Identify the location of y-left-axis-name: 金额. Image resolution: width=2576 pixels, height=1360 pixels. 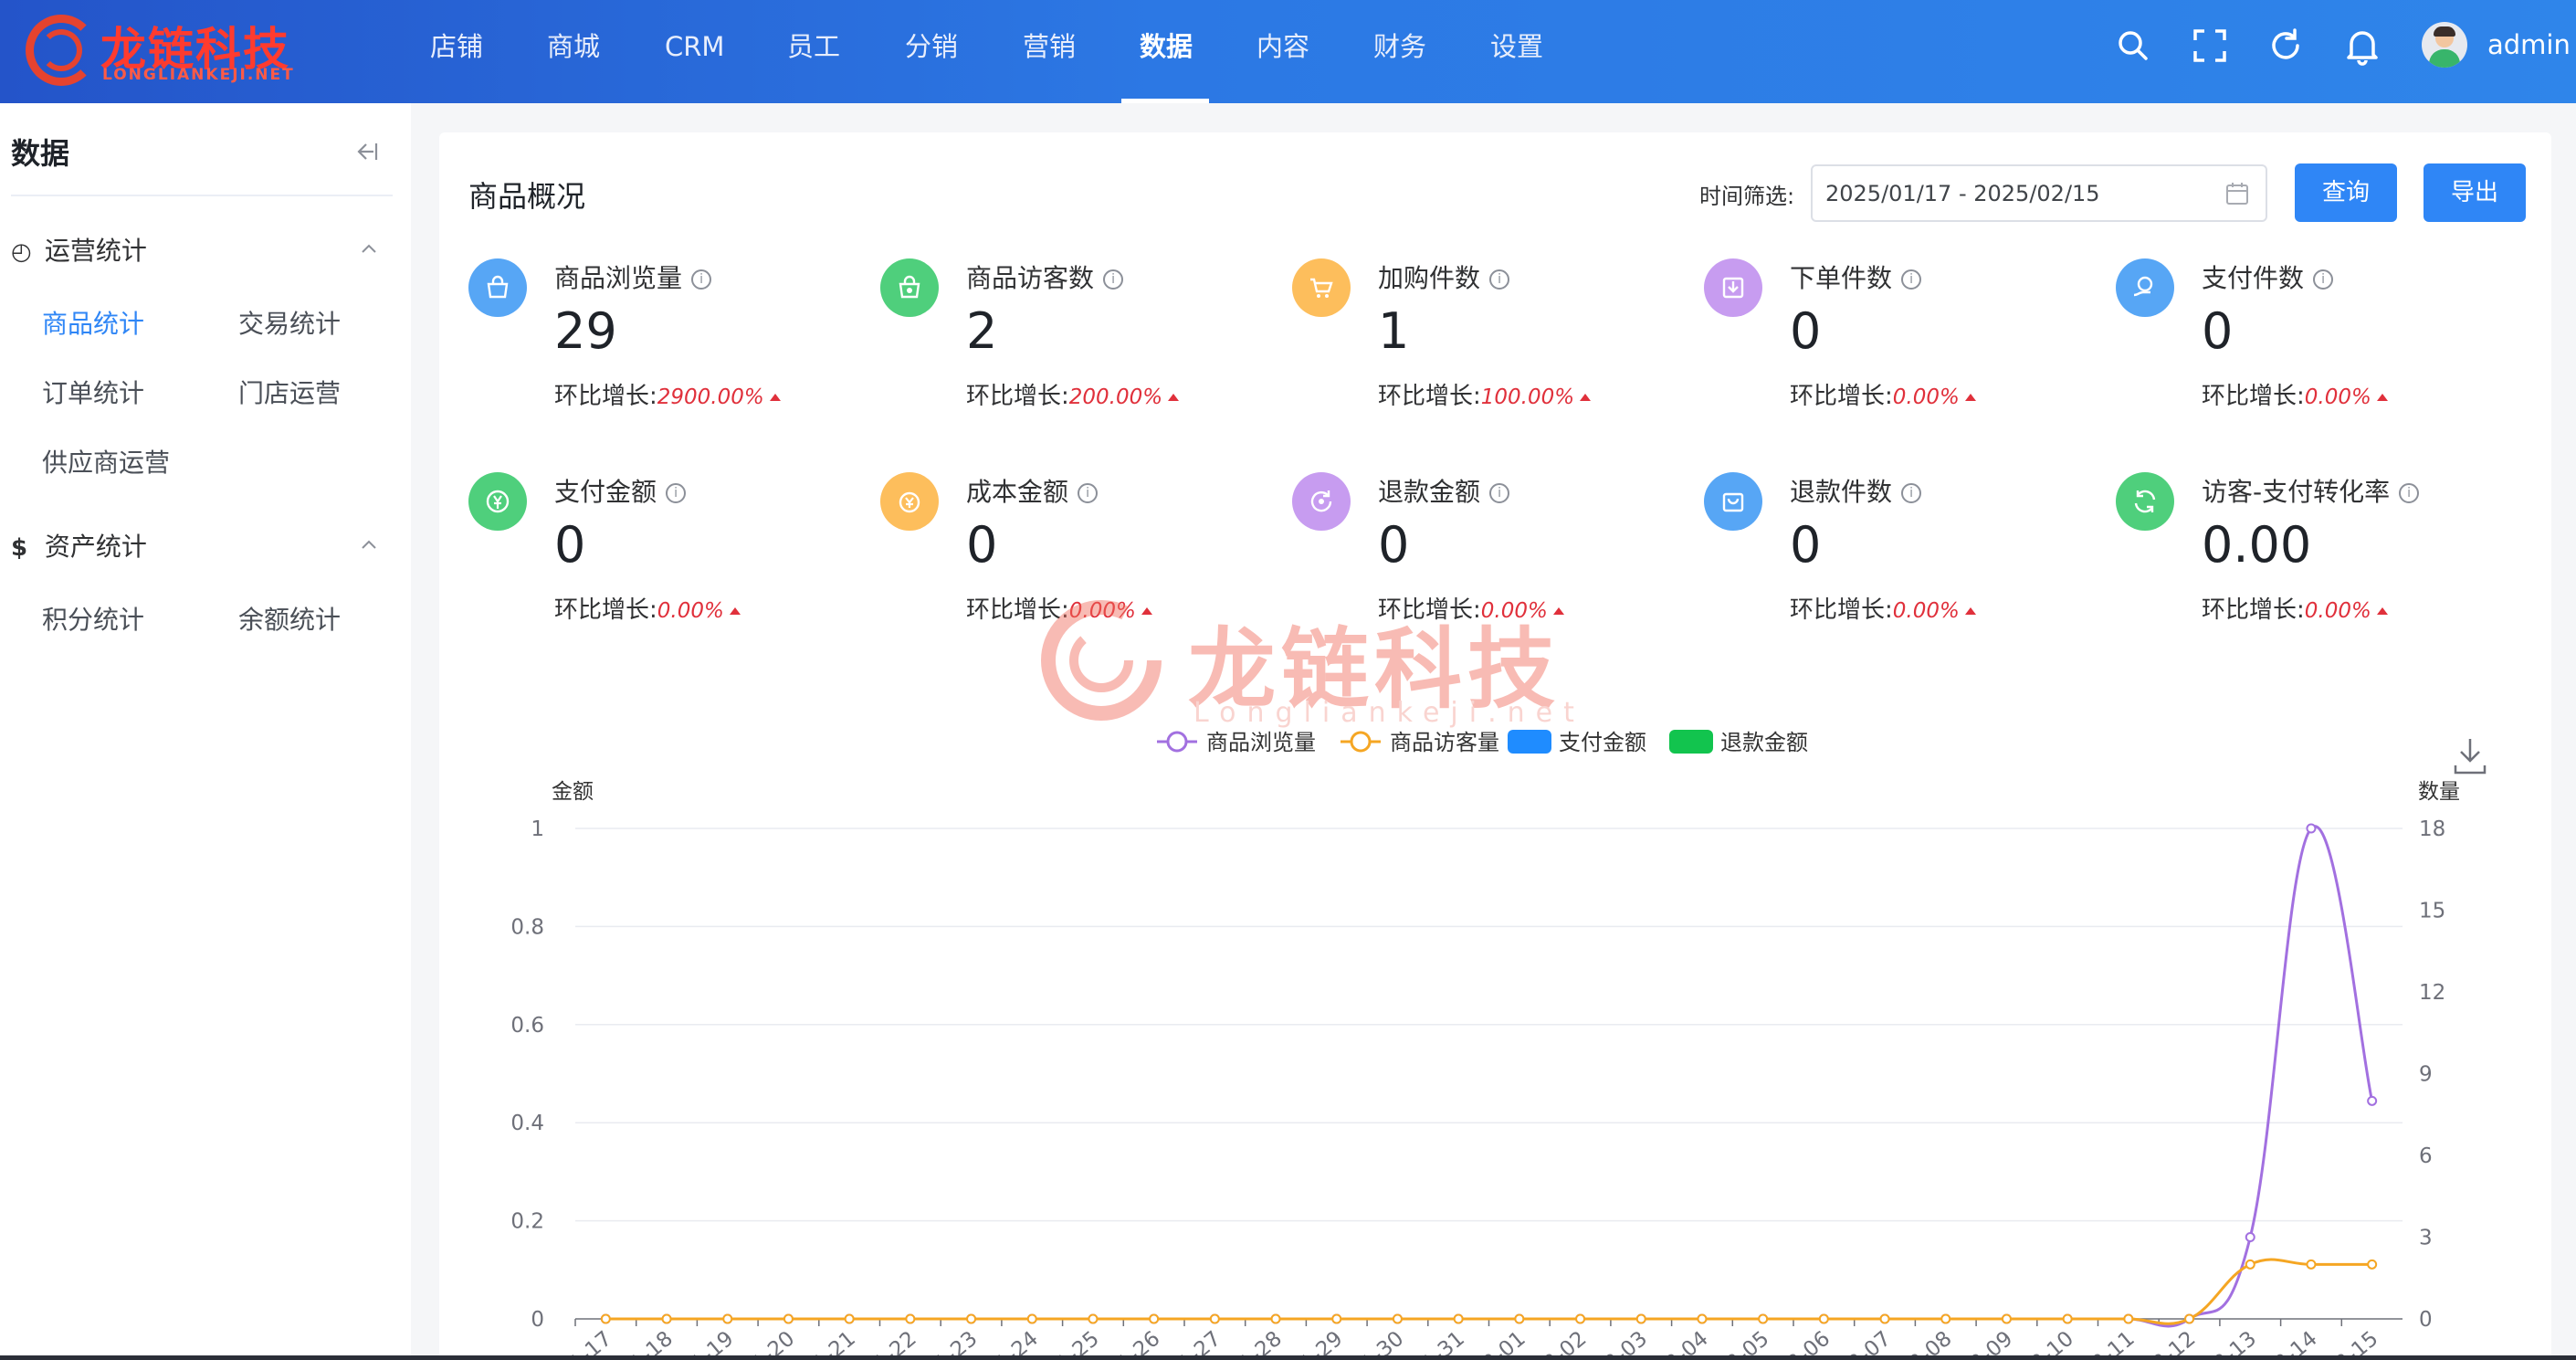
(573, 792).